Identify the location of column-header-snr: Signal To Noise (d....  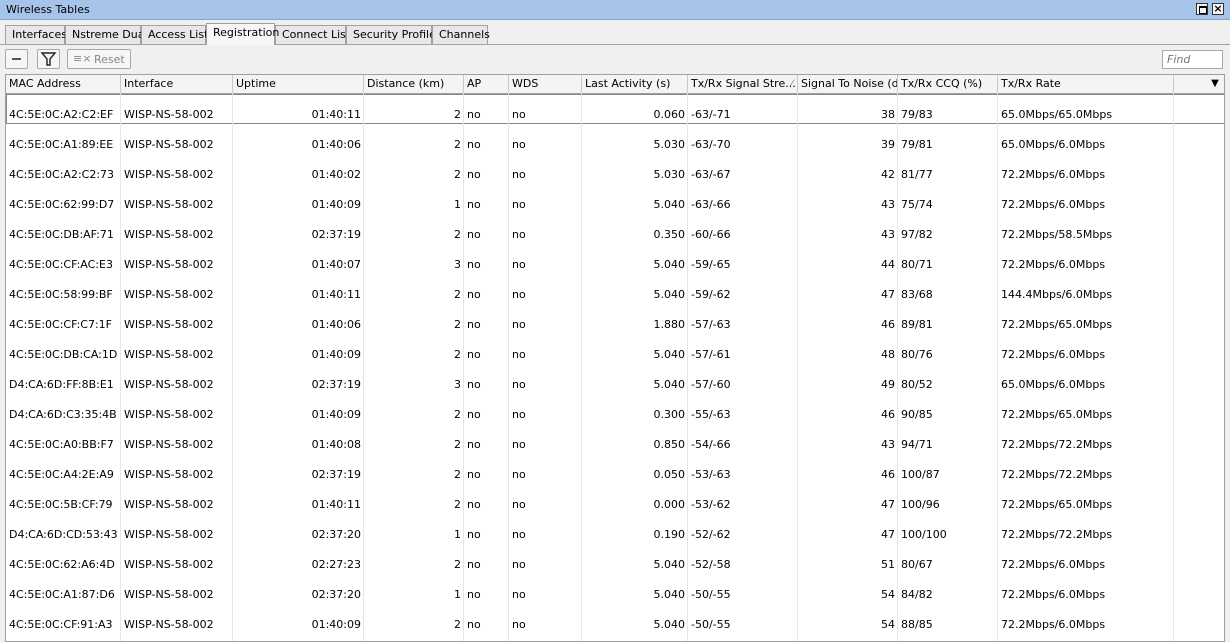
(848, 84).